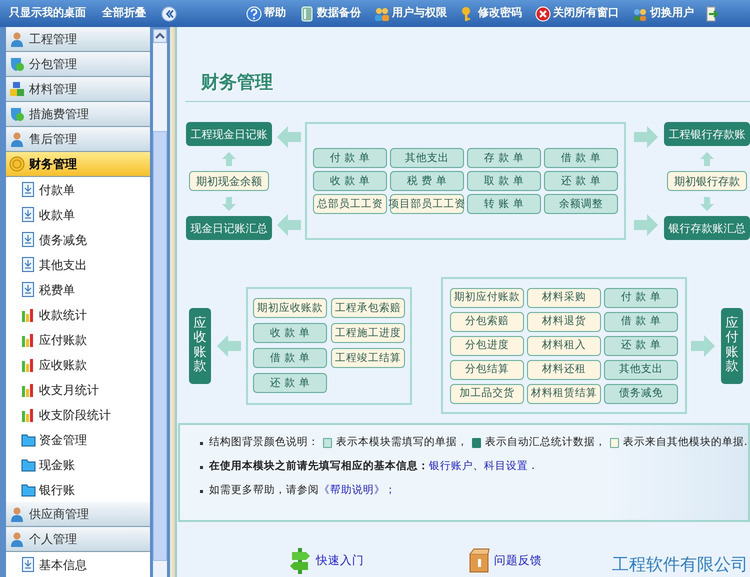 The image size is (750, 577). I want to click on sidebar-group: 工程管理, so click(78, 39).